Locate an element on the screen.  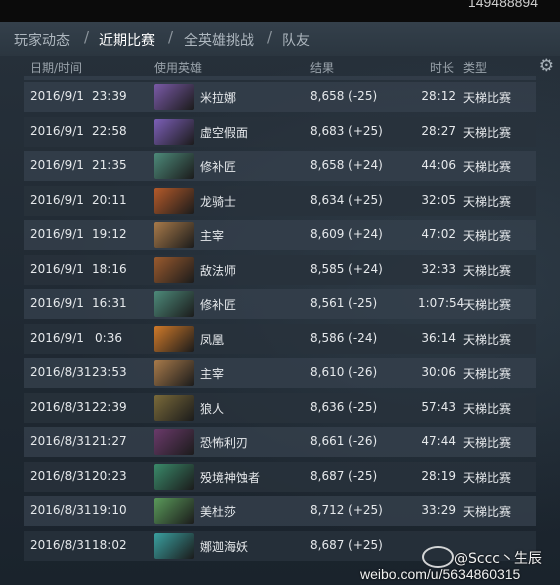
table-row: 2016/9/1 21:35 修补匠 8,658 (+24) 44:06 天梯比赛 is located at coordinates (280, 166).